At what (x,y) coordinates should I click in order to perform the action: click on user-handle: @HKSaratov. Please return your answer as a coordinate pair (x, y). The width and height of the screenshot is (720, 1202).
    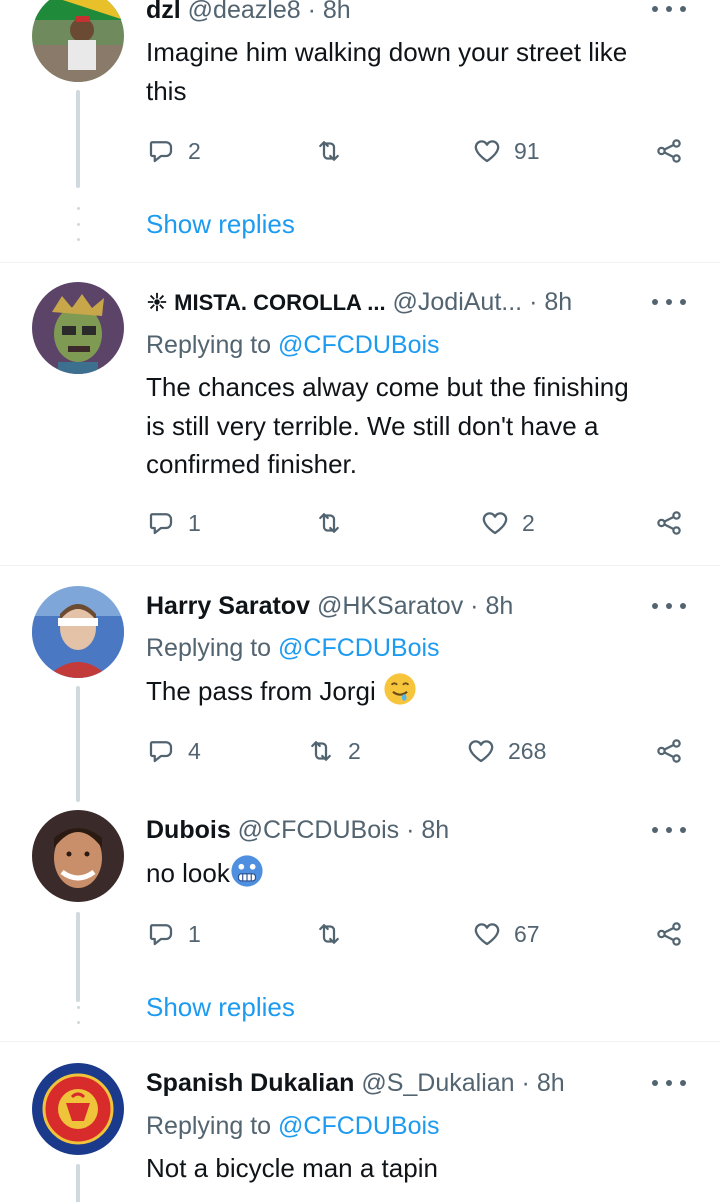
    Looking at the image, I should click on (390, 606).